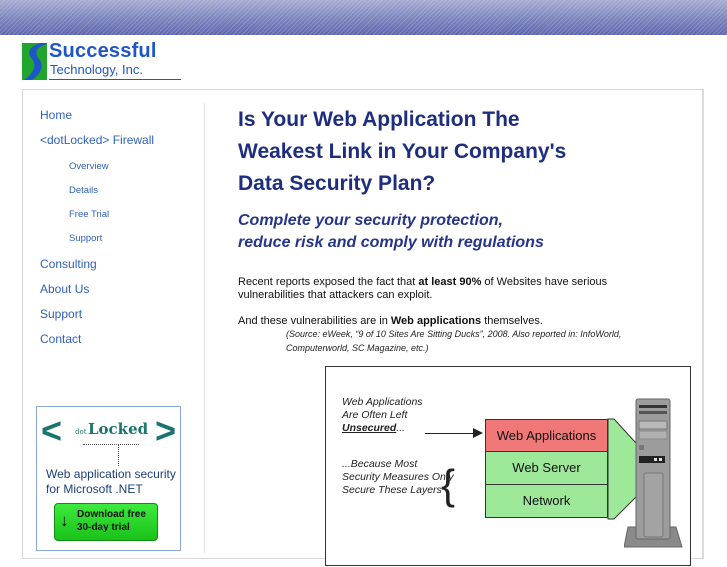 The image size is (727, 567). What do you see at coordinates (118, 429) in the screenshot?
I see `dotlocked-name: Locked` at bounding box center [118, 429].